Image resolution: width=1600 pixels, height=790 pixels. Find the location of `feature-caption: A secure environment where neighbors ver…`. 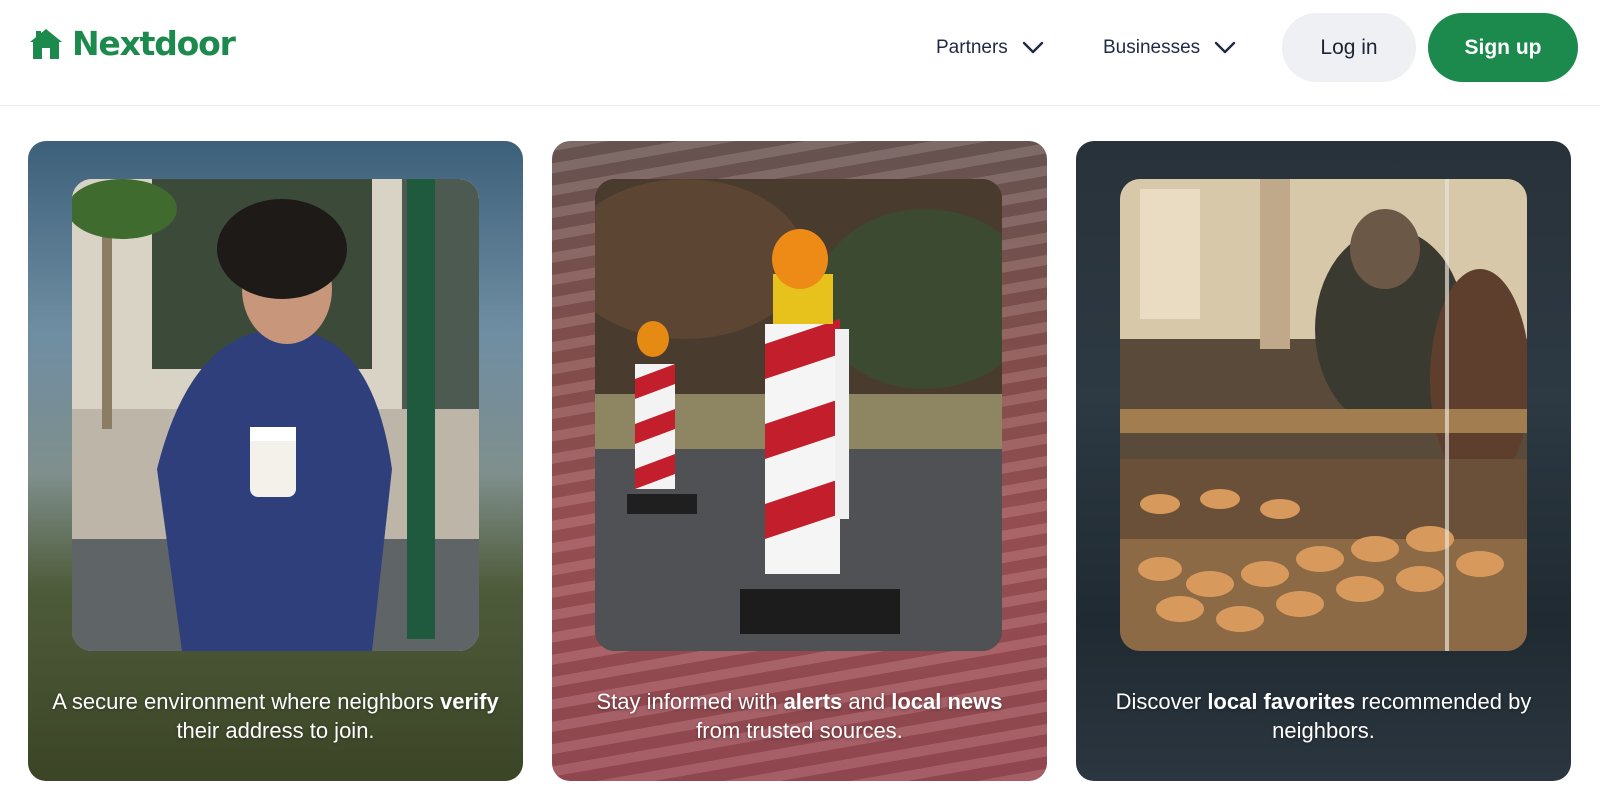

feature-caption: A secure environment where neighbors ver… is located at coordinates (275, 716).